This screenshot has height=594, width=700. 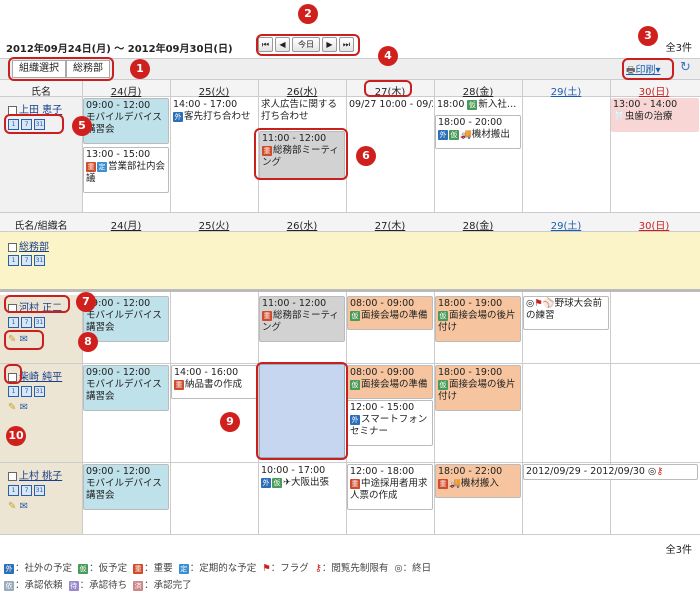 What do you see at coordinates (287, 482) in the screenshot?
I see `plane-icon: ✈` at bounding box center [287, 482].